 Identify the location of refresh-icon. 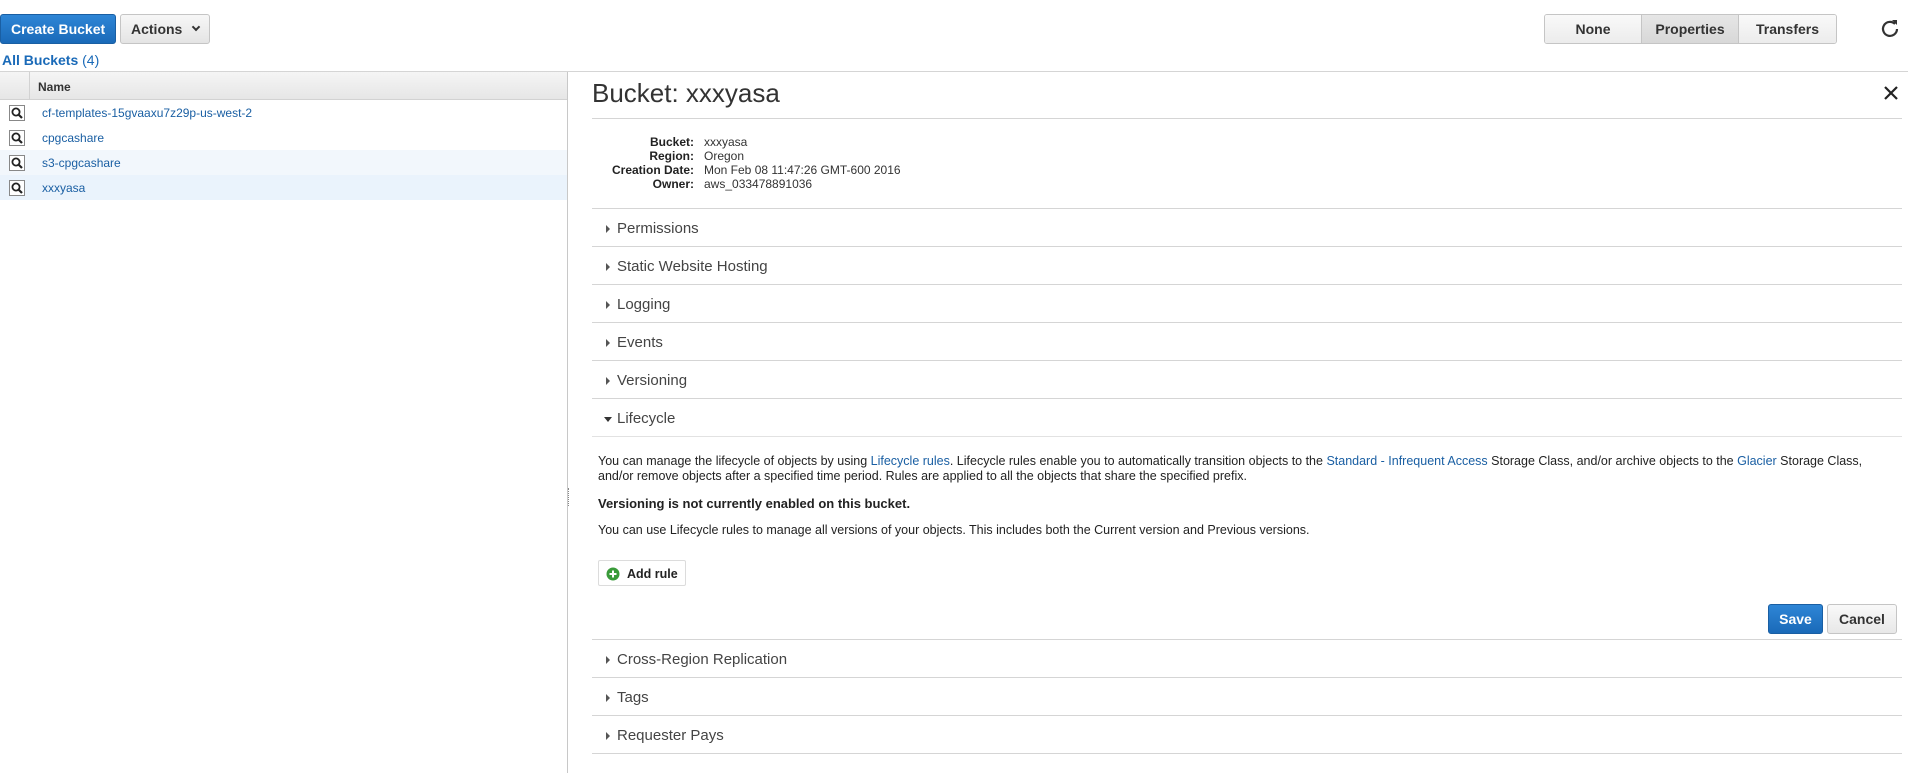
(1890, 28).